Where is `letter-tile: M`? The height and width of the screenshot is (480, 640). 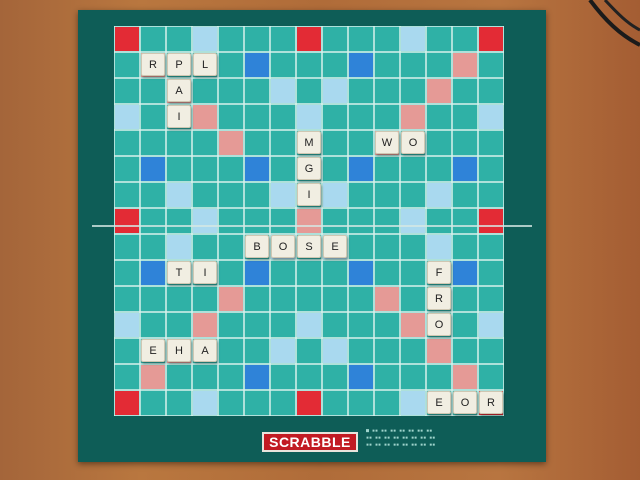 letter-tile: M is located at coordinates (309, 142).